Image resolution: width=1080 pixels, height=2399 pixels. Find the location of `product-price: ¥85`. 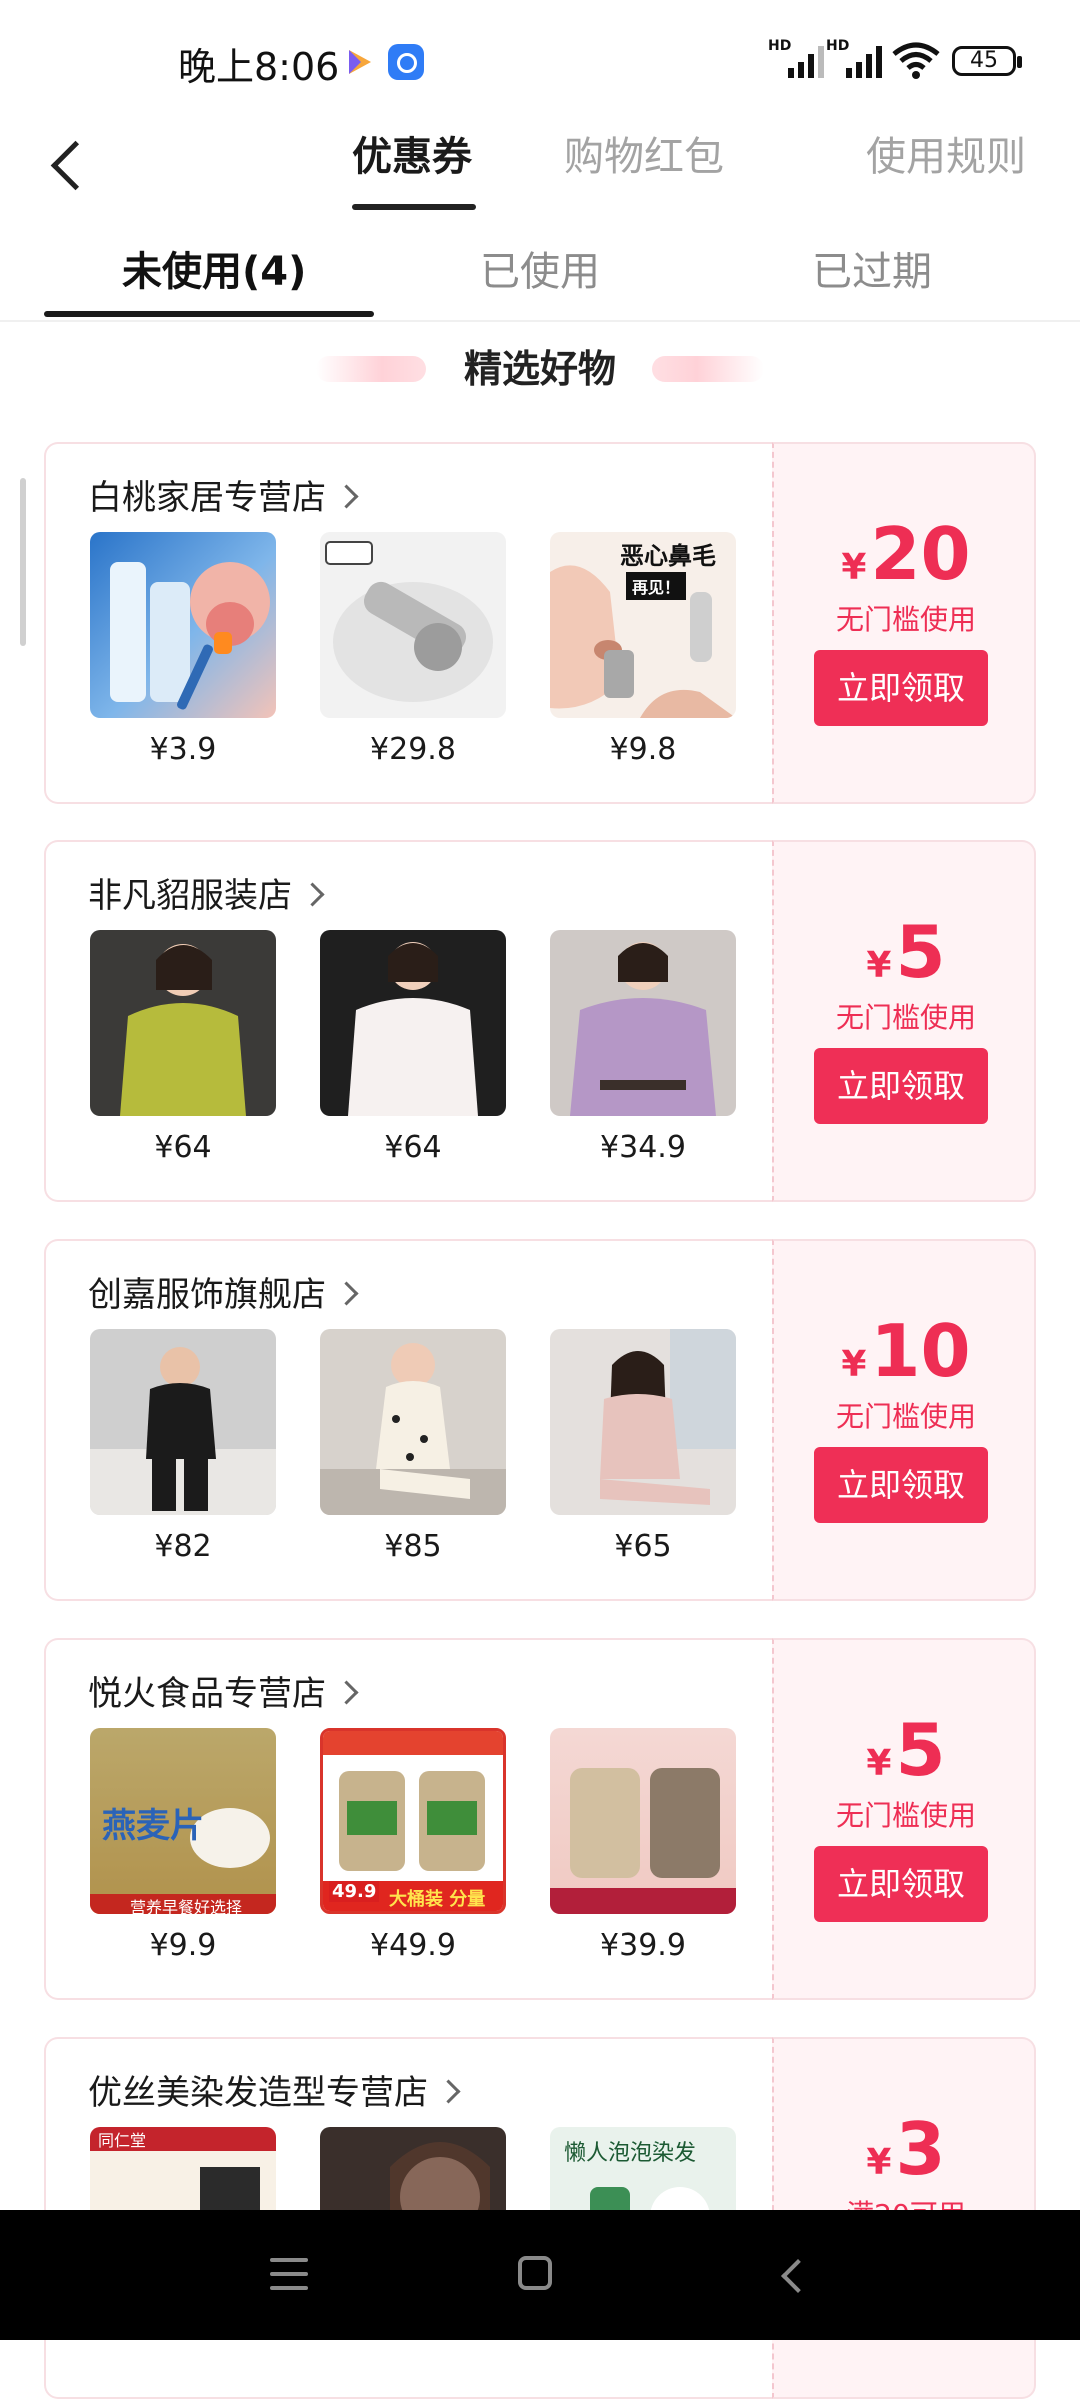

product-price: ¥85 is located at coordinates (413, 1546).